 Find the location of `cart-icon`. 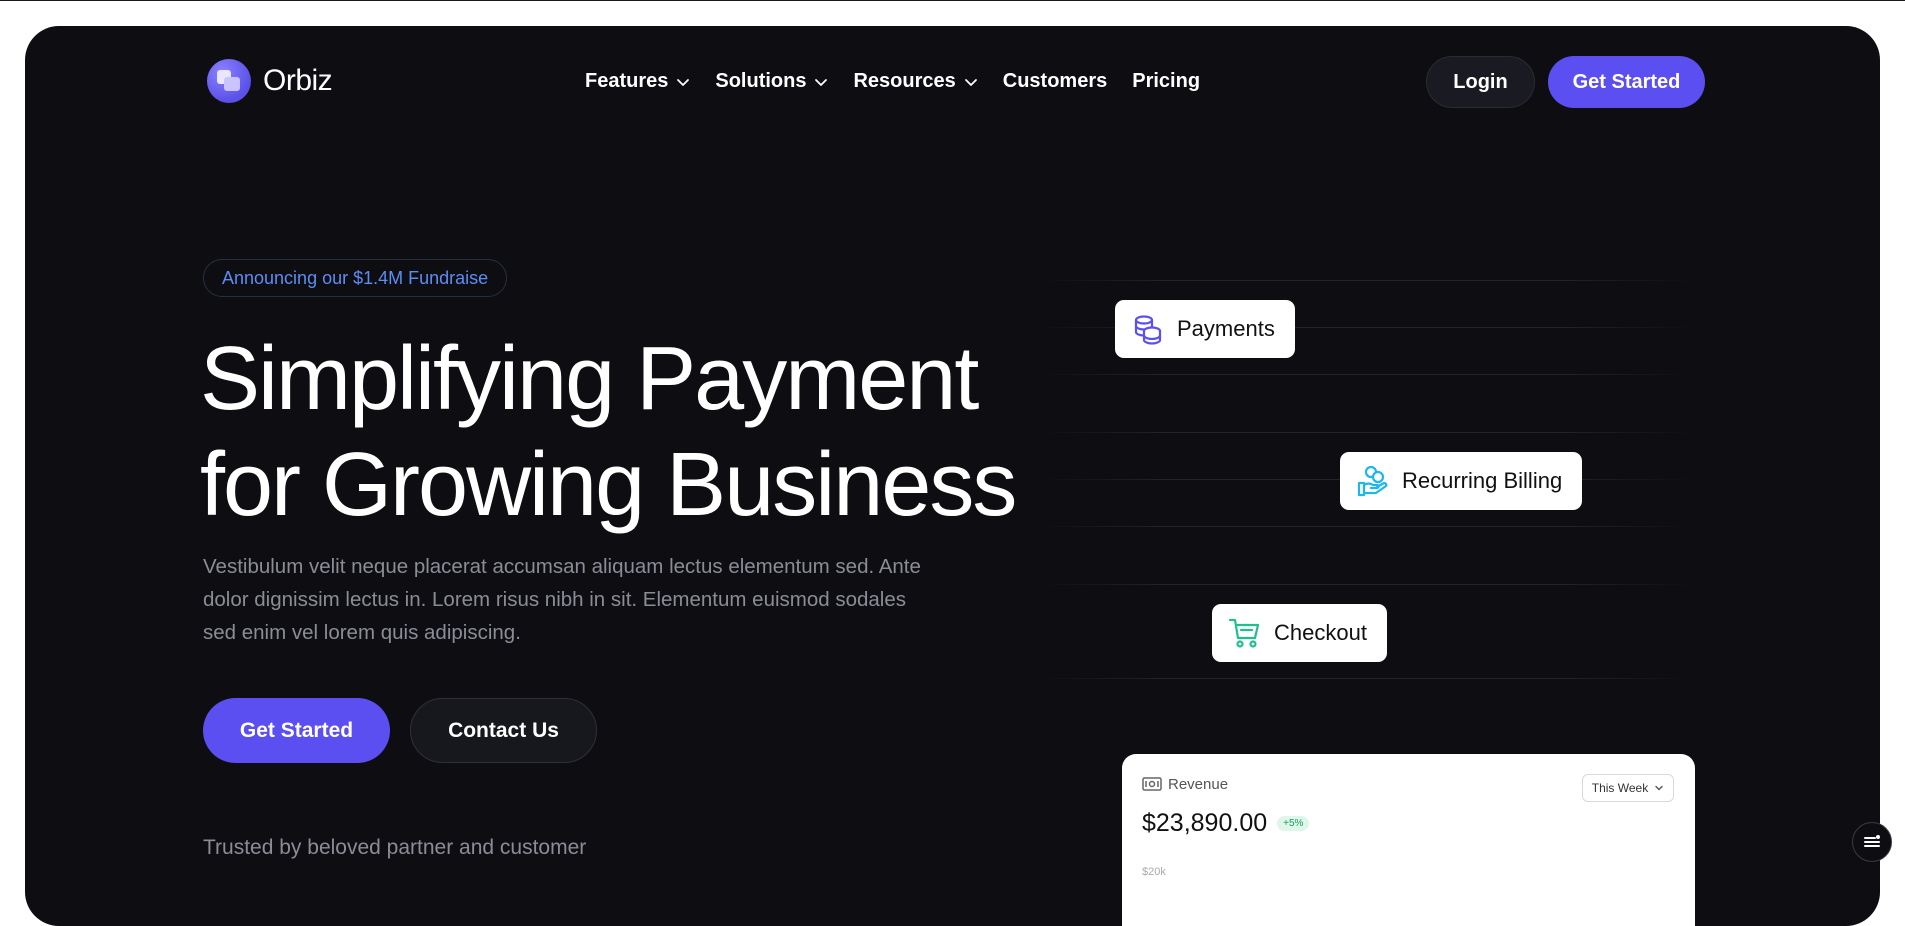

cart-icon is located at coordinates (1244, 633).